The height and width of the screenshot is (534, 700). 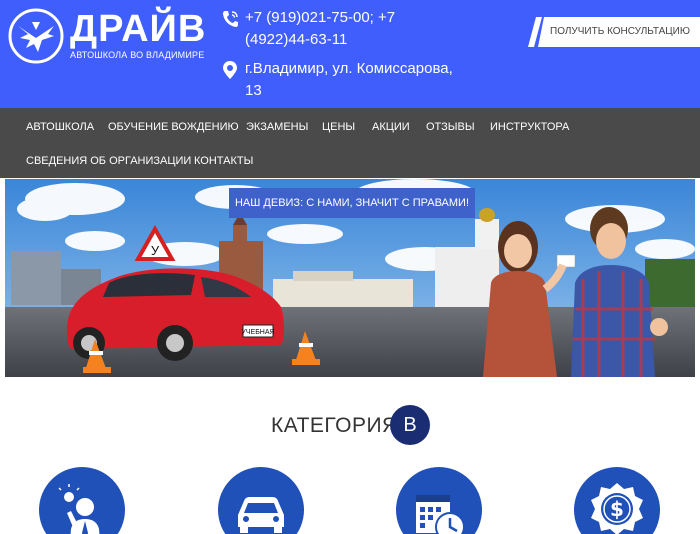 I want to click on feature-schedule, so click(x=439, y=500).